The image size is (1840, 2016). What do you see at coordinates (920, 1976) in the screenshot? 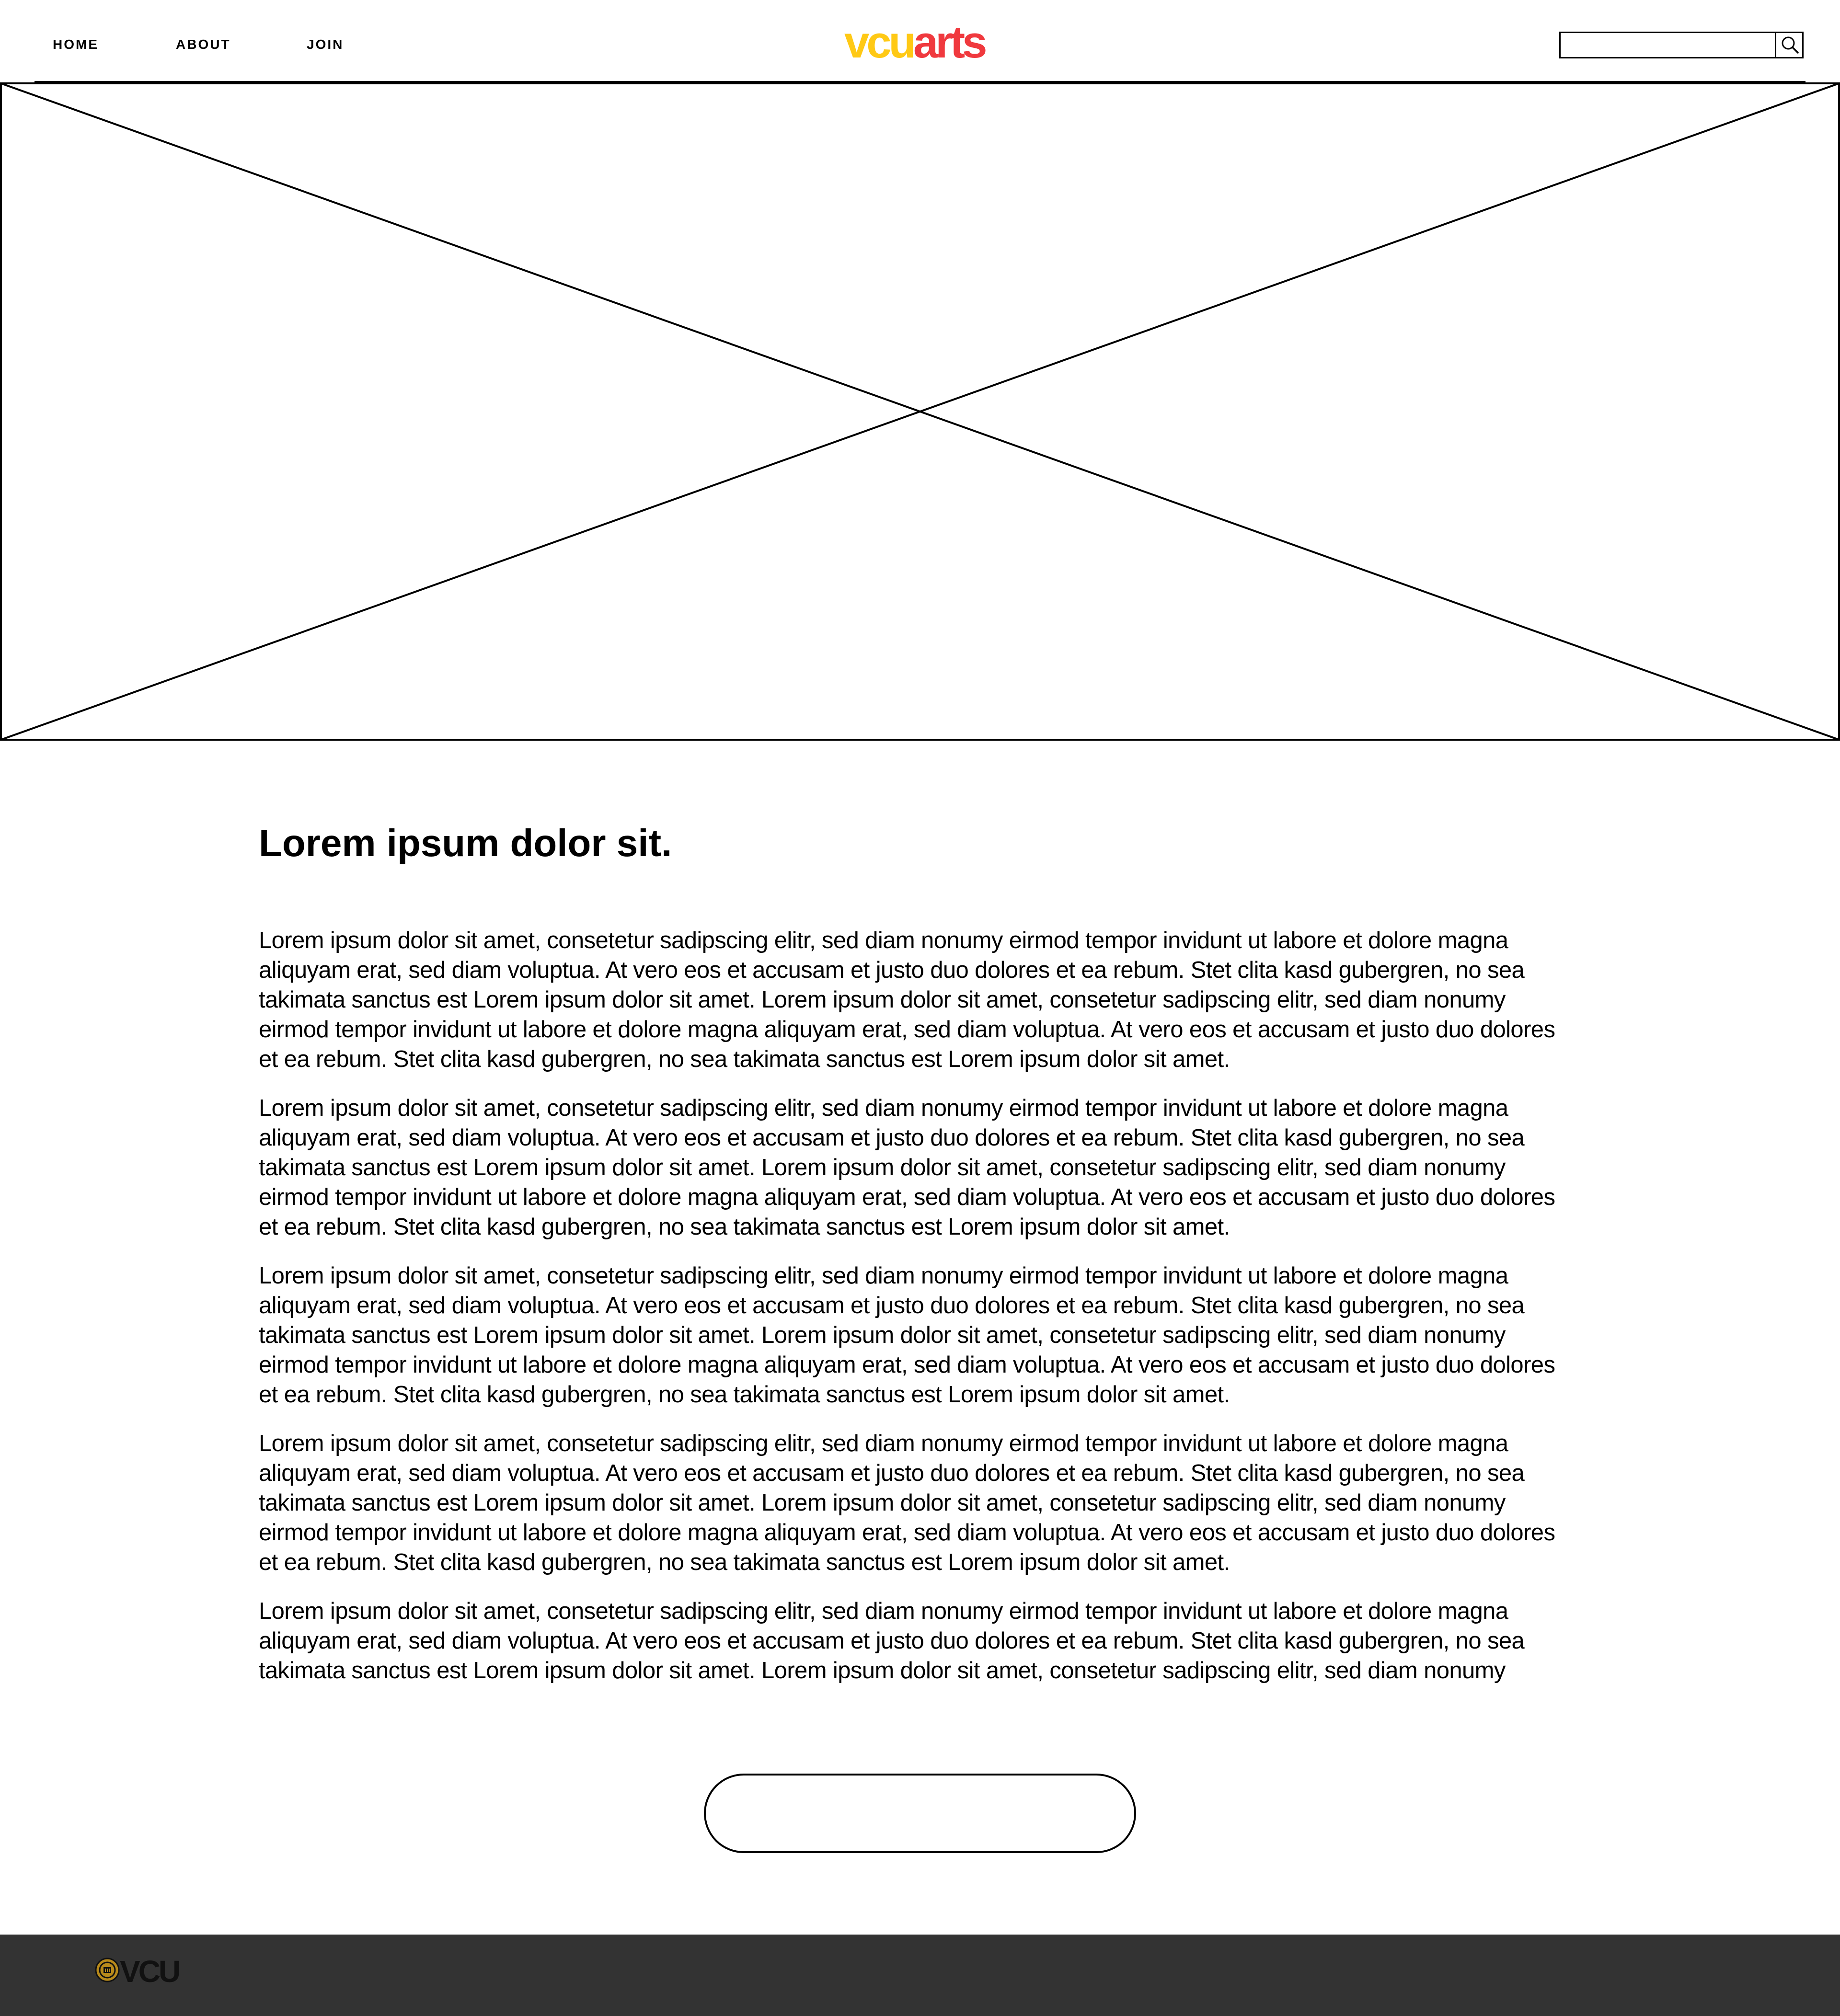
I see `site-footer: VCU` at bounding box center [920, 1976].